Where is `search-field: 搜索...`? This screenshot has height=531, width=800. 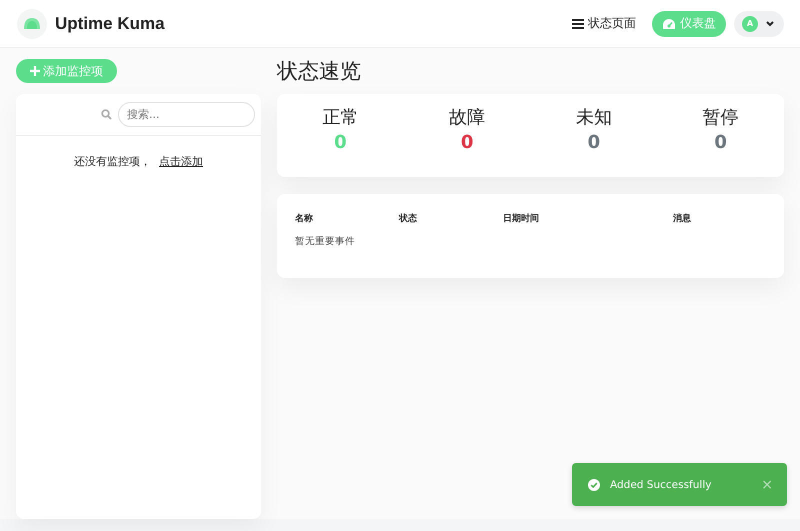 search-field: 搜索... is located at coordinates (186, 114).